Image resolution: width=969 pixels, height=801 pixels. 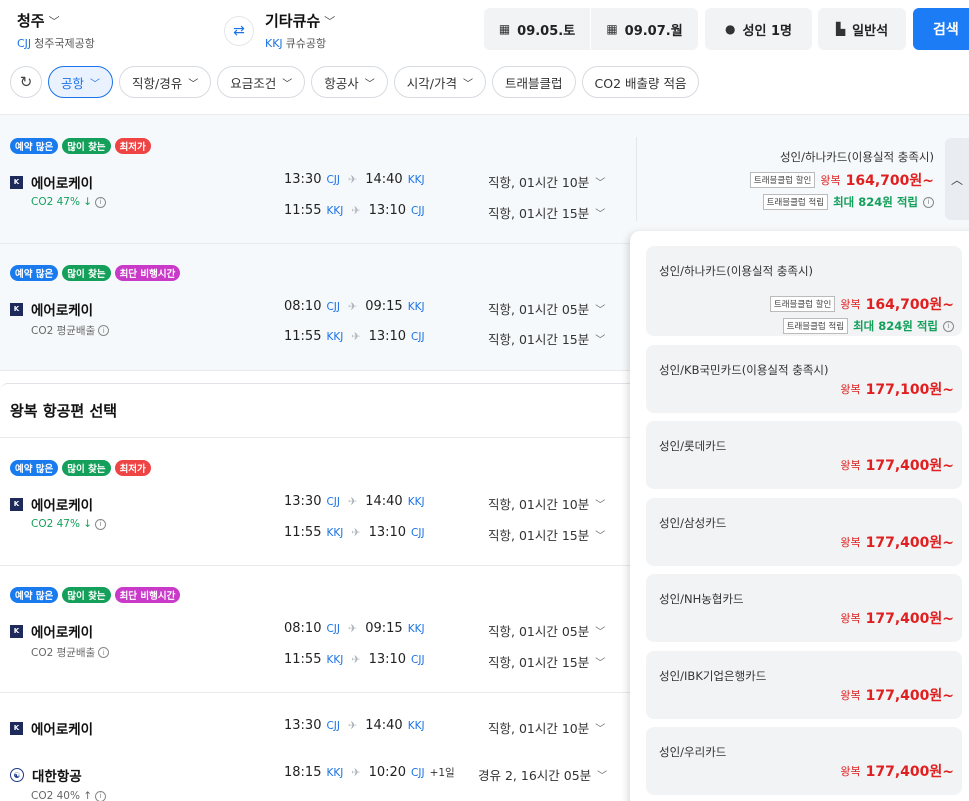 What do you see at coordinates (239, 31) in the screenshot?
I see `swap-icon: ⇄` at bounding box center [239, 31].